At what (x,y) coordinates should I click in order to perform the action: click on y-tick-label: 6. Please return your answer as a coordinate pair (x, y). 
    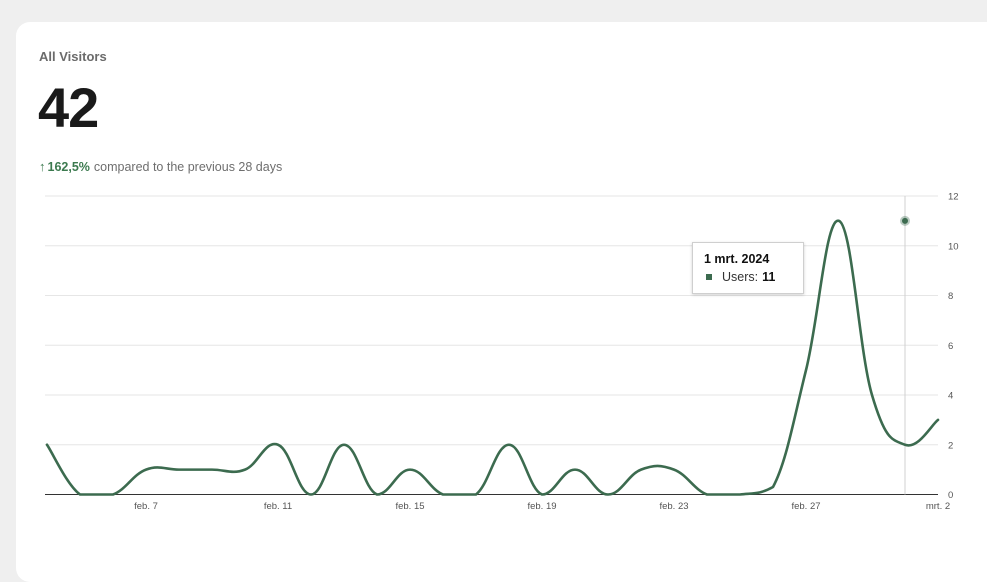
    Looking at the image, I should click on (950, 346).